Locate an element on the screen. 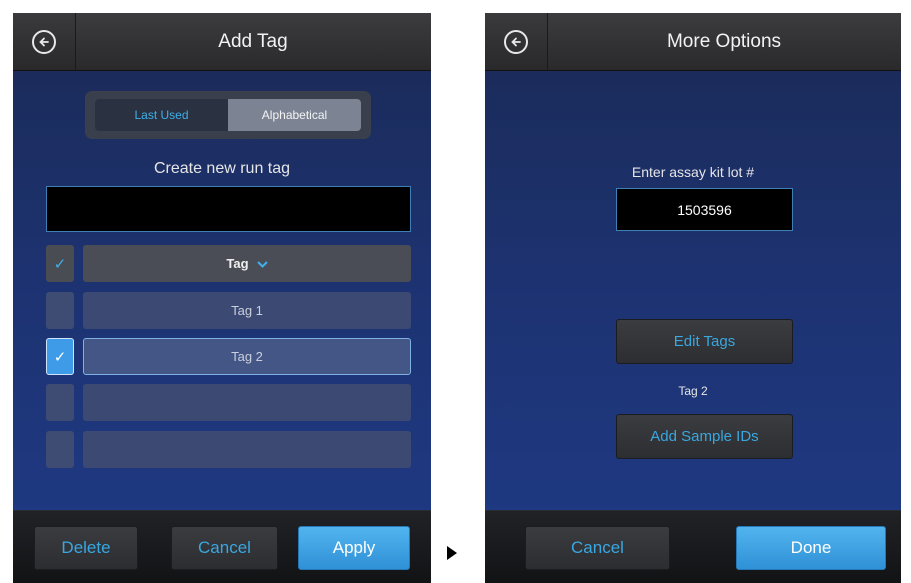 The height and width of the screenshot is (583, 911). tag-header-row: ✓ Tag is located at coordinates (228, 263).